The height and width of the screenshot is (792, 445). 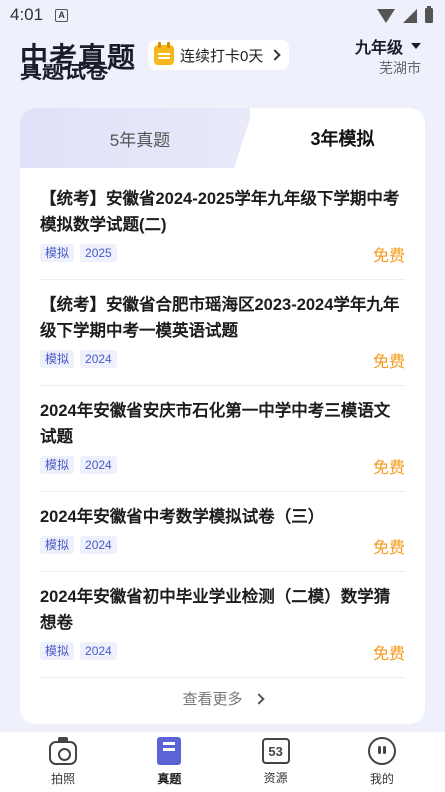 I want to click on nav-item-resources: 53 资源, so click(x=276, y=762).